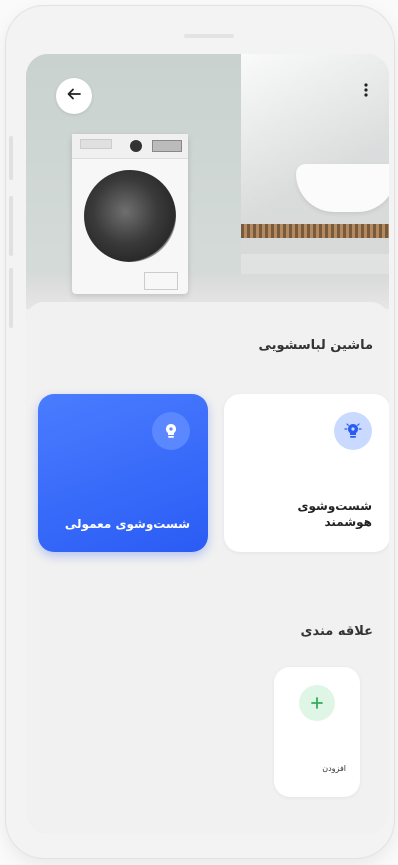 Image resolution: width=398 pixels, height=865 pixels. I want to click on washer-drawer, so click(96, 144).